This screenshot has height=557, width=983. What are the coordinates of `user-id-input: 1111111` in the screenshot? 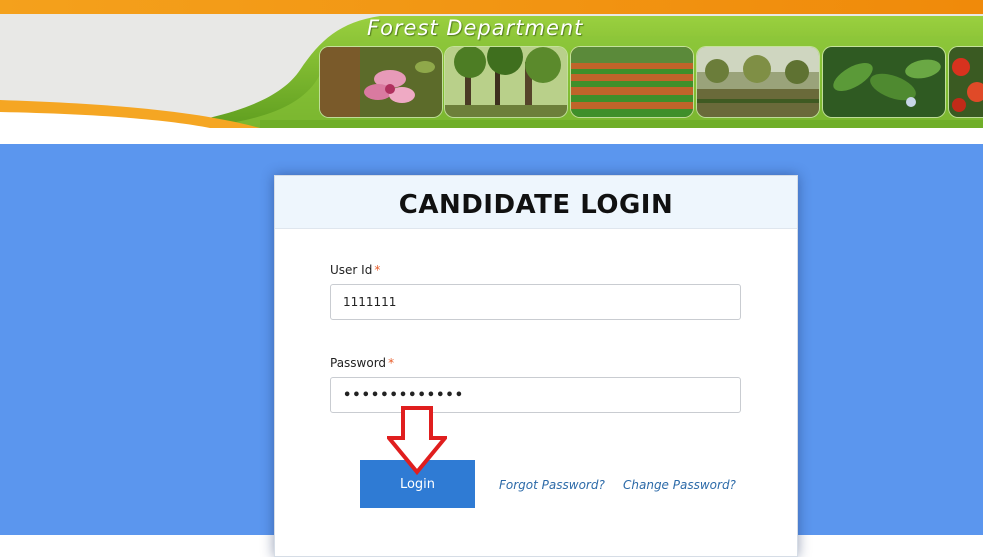 It's located at (535, 302).